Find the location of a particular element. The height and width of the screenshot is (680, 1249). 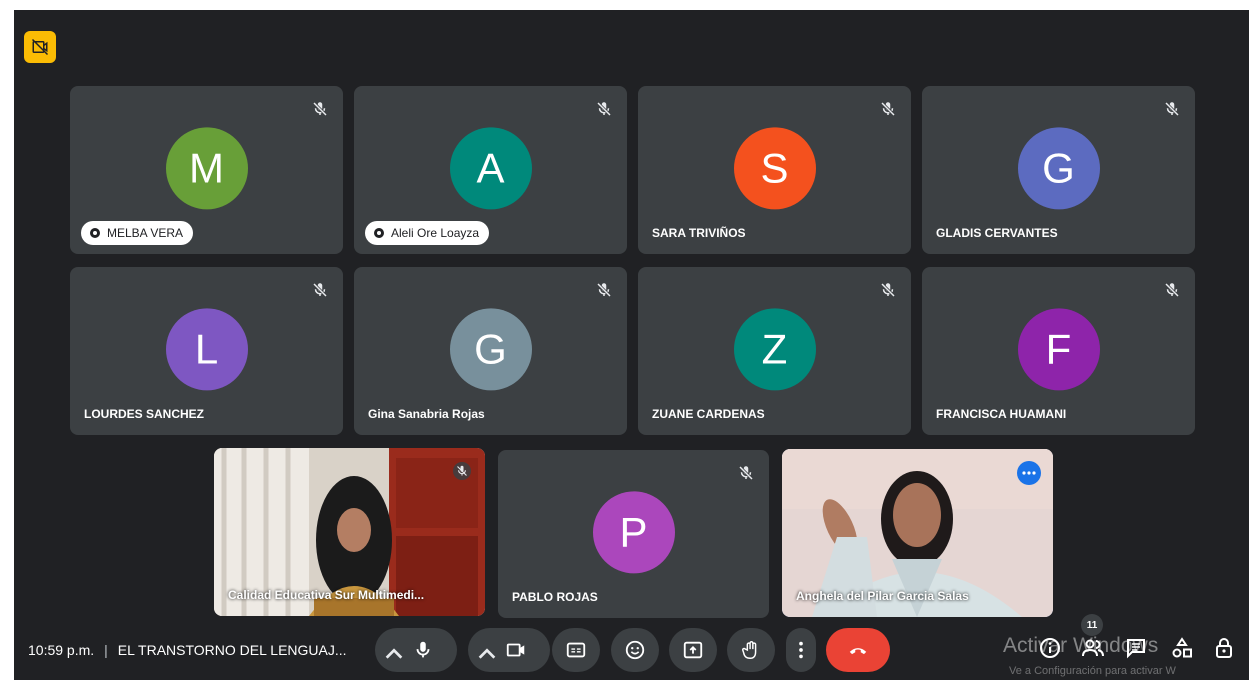

participant-name: MELBA VERA is located at coordinates (137, 233).